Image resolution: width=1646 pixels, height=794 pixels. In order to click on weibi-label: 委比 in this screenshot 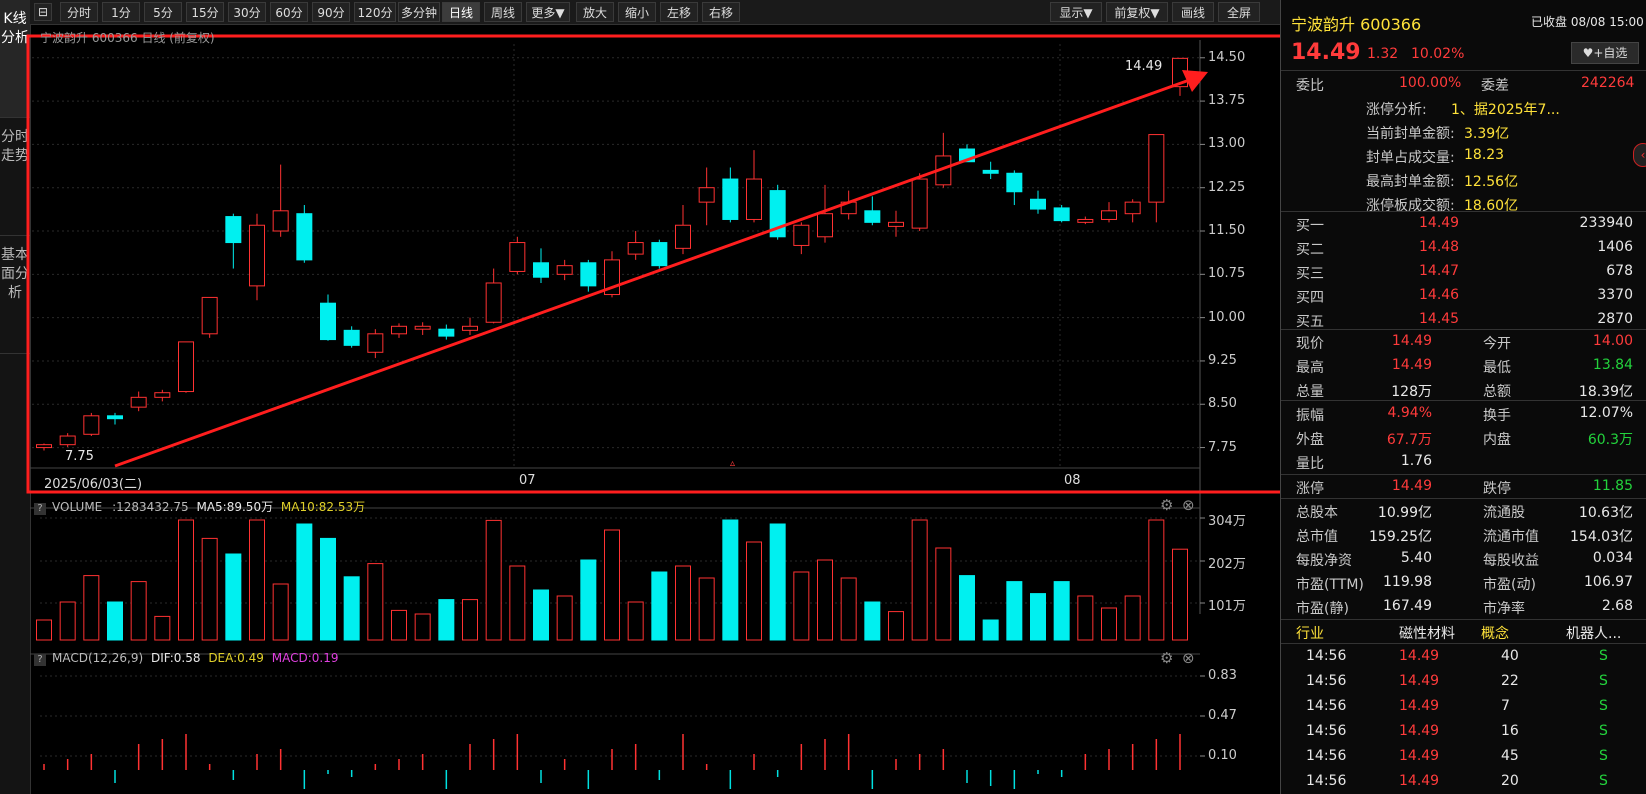, I will do `click(1310, 86)`.